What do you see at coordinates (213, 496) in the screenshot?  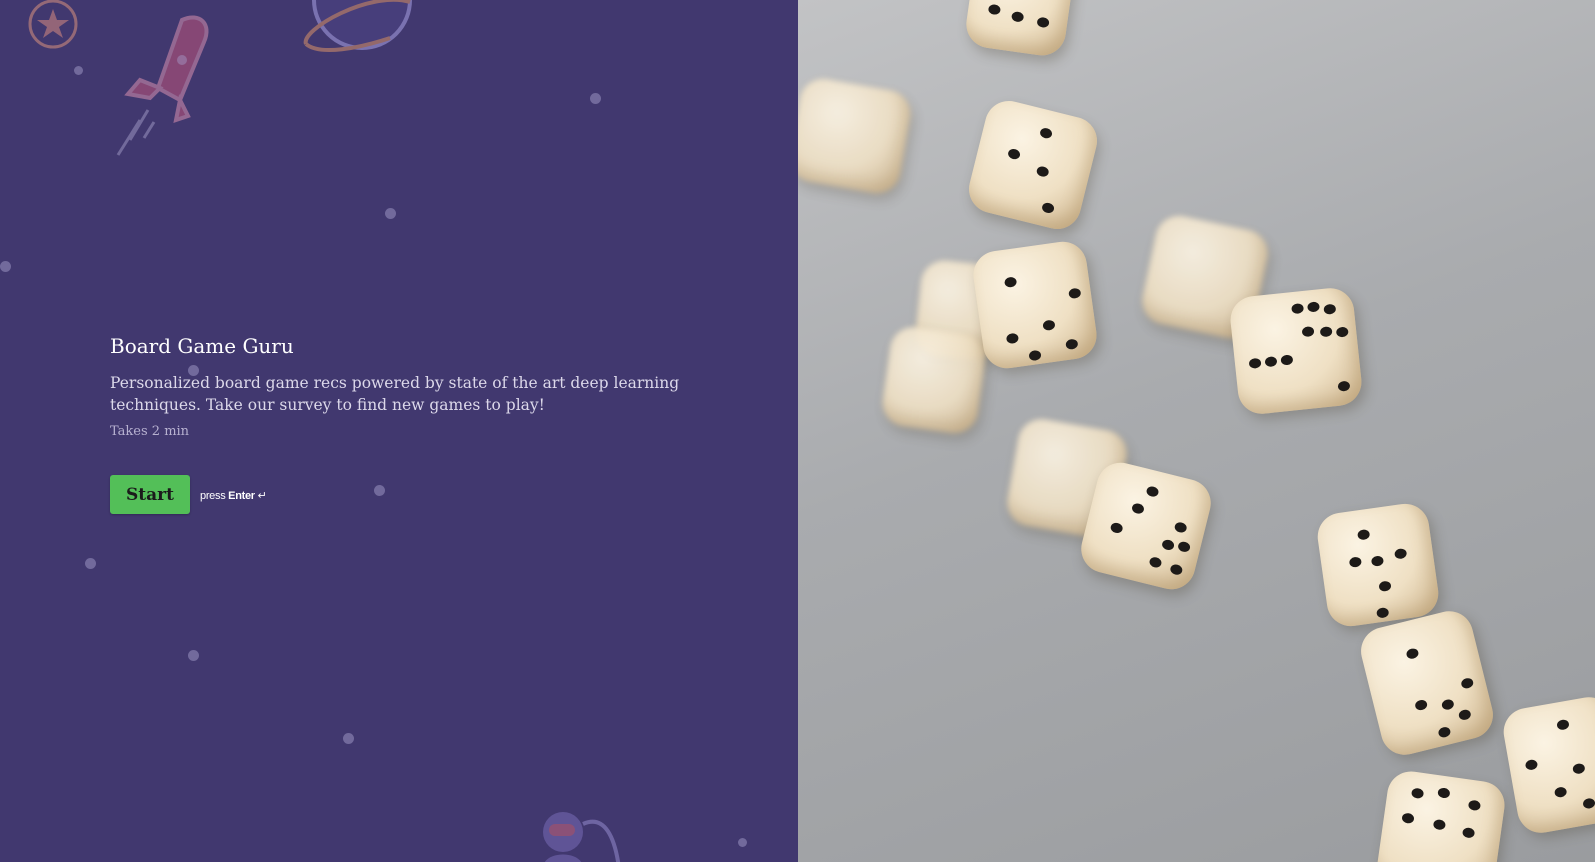 I see `hint-prefix: press` at bounding box center [213, 496].